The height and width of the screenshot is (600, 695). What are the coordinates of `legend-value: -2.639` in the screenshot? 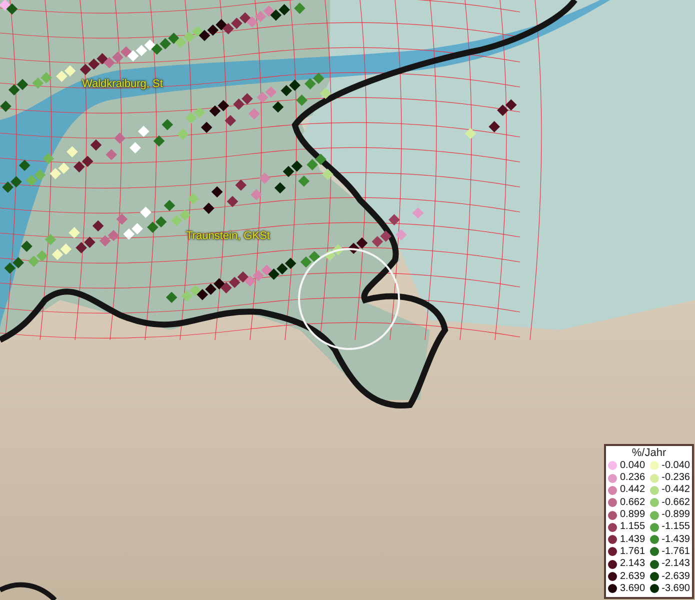 It's located at (676, 576).